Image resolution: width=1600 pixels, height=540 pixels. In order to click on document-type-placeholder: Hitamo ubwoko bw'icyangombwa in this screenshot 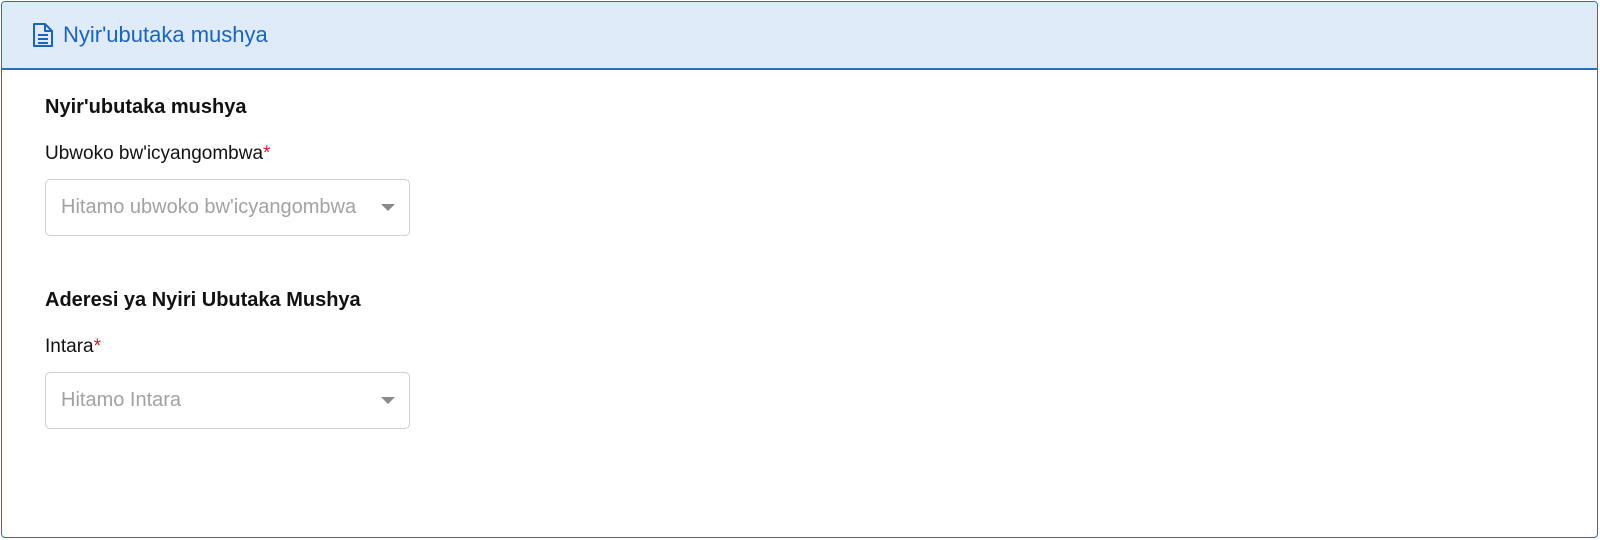, I will do `click(209, 207)`.